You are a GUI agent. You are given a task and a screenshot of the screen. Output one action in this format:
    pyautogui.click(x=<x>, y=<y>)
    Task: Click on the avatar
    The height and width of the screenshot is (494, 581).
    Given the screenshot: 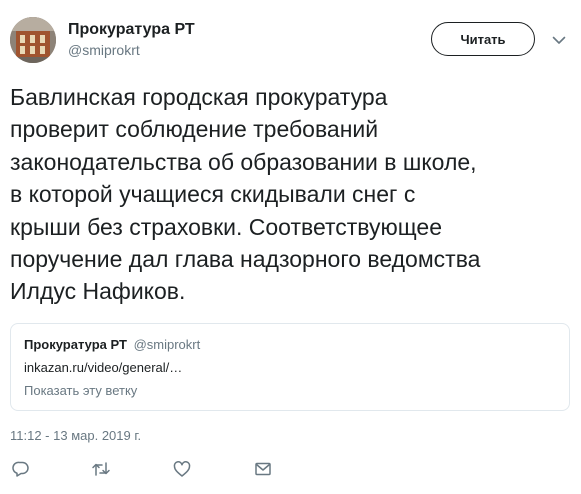 What is the action you would take?
    pyautogui.click(x=33, y=40)
    